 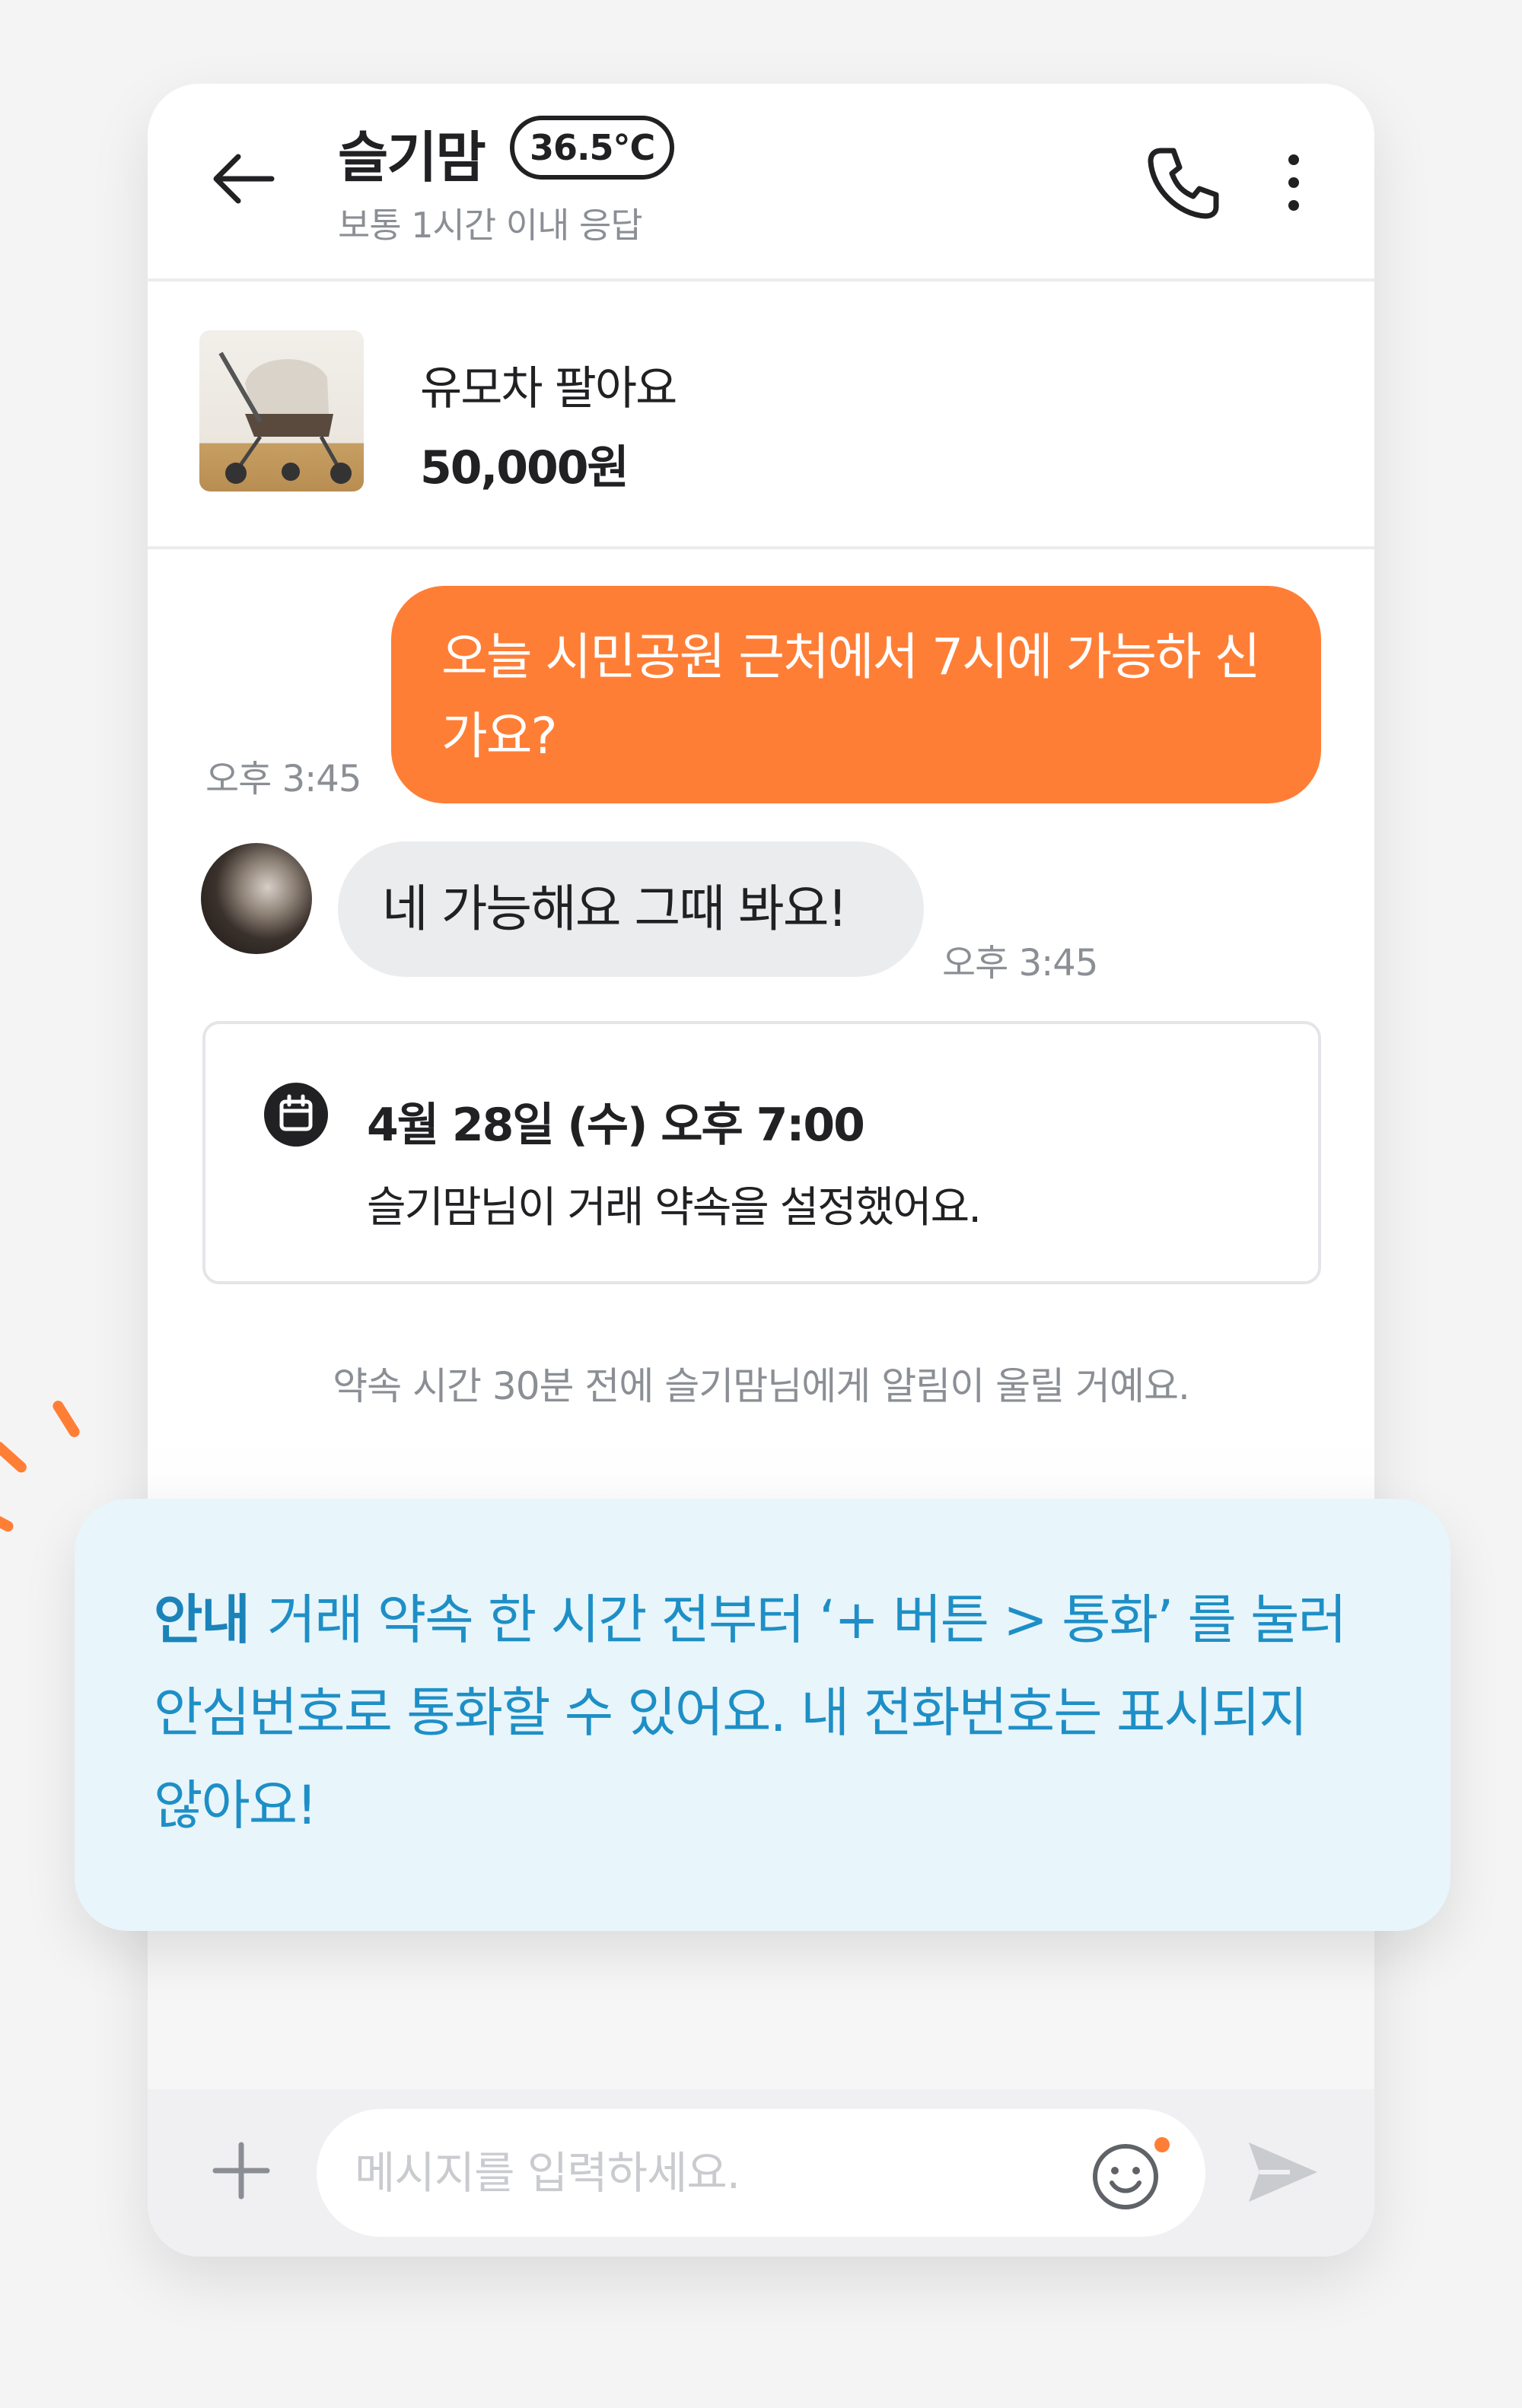 I want to click on appointment-datetime: 4월 28일 (수) 오후 7:00, so click(x=616, y=1125).